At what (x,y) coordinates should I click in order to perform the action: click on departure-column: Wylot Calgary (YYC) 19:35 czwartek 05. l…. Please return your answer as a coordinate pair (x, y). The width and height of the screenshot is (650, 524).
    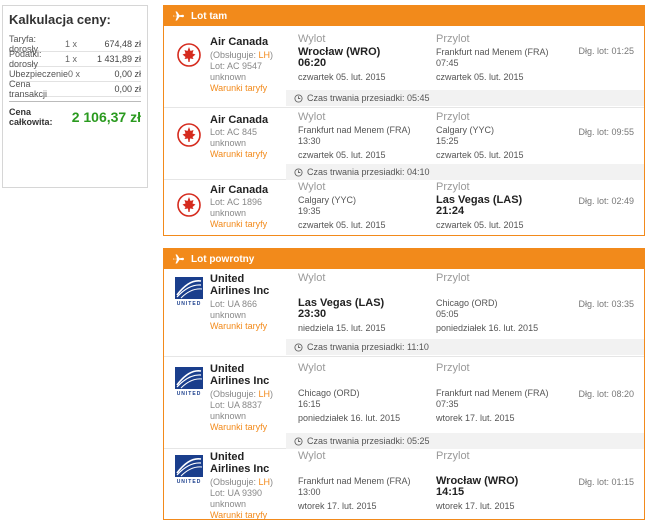
    Looking at the image, I should click on (342, 206).